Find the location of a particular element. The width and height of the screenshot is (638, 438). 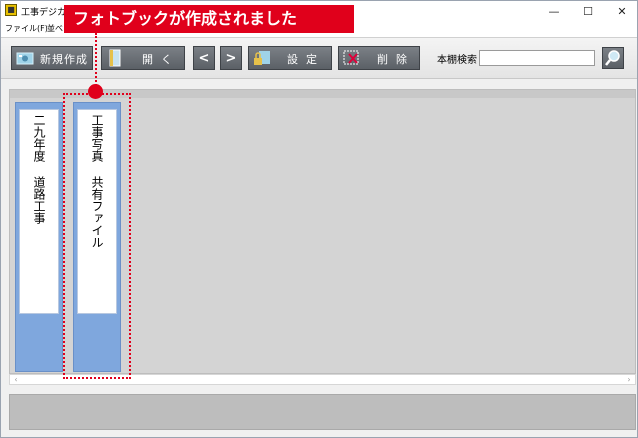

minimize-button: — is located at coordinates (554, 11).